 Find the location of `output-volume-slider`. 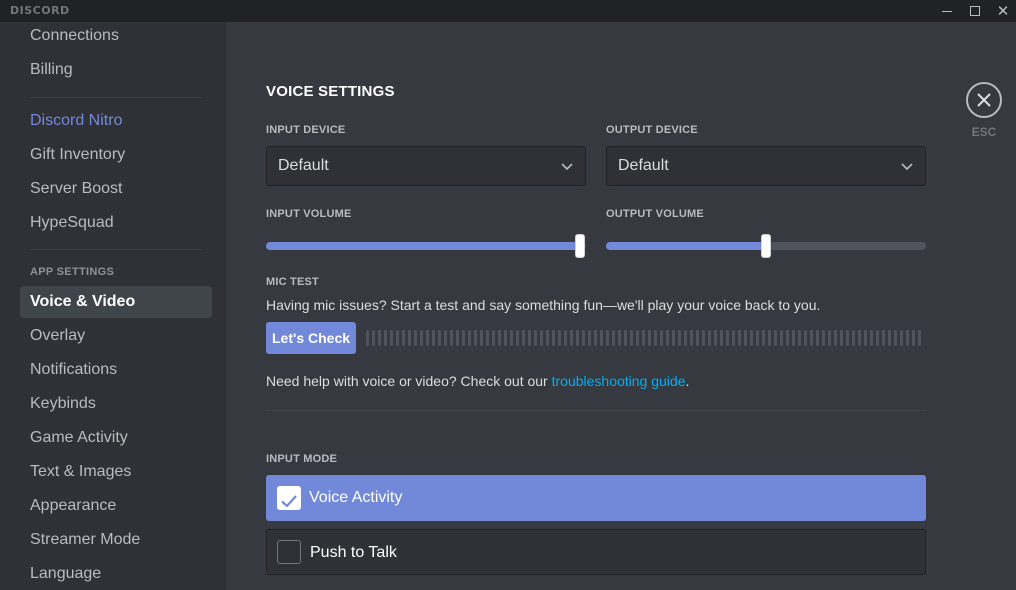

output-volume-slider is located at coordinates (766, 246).